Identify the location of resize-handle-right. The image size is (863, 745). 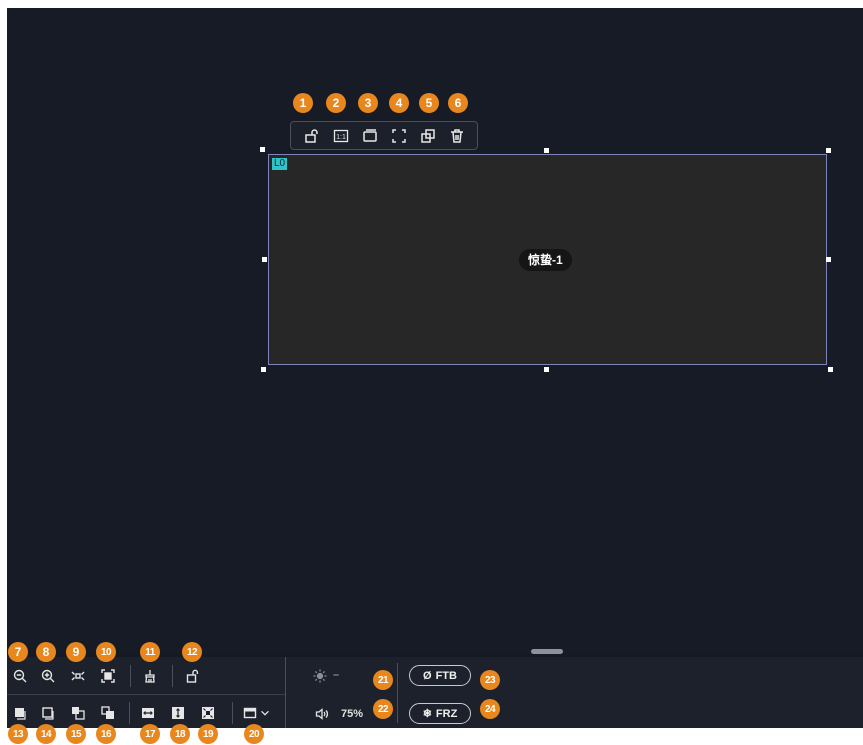
(828, 259).